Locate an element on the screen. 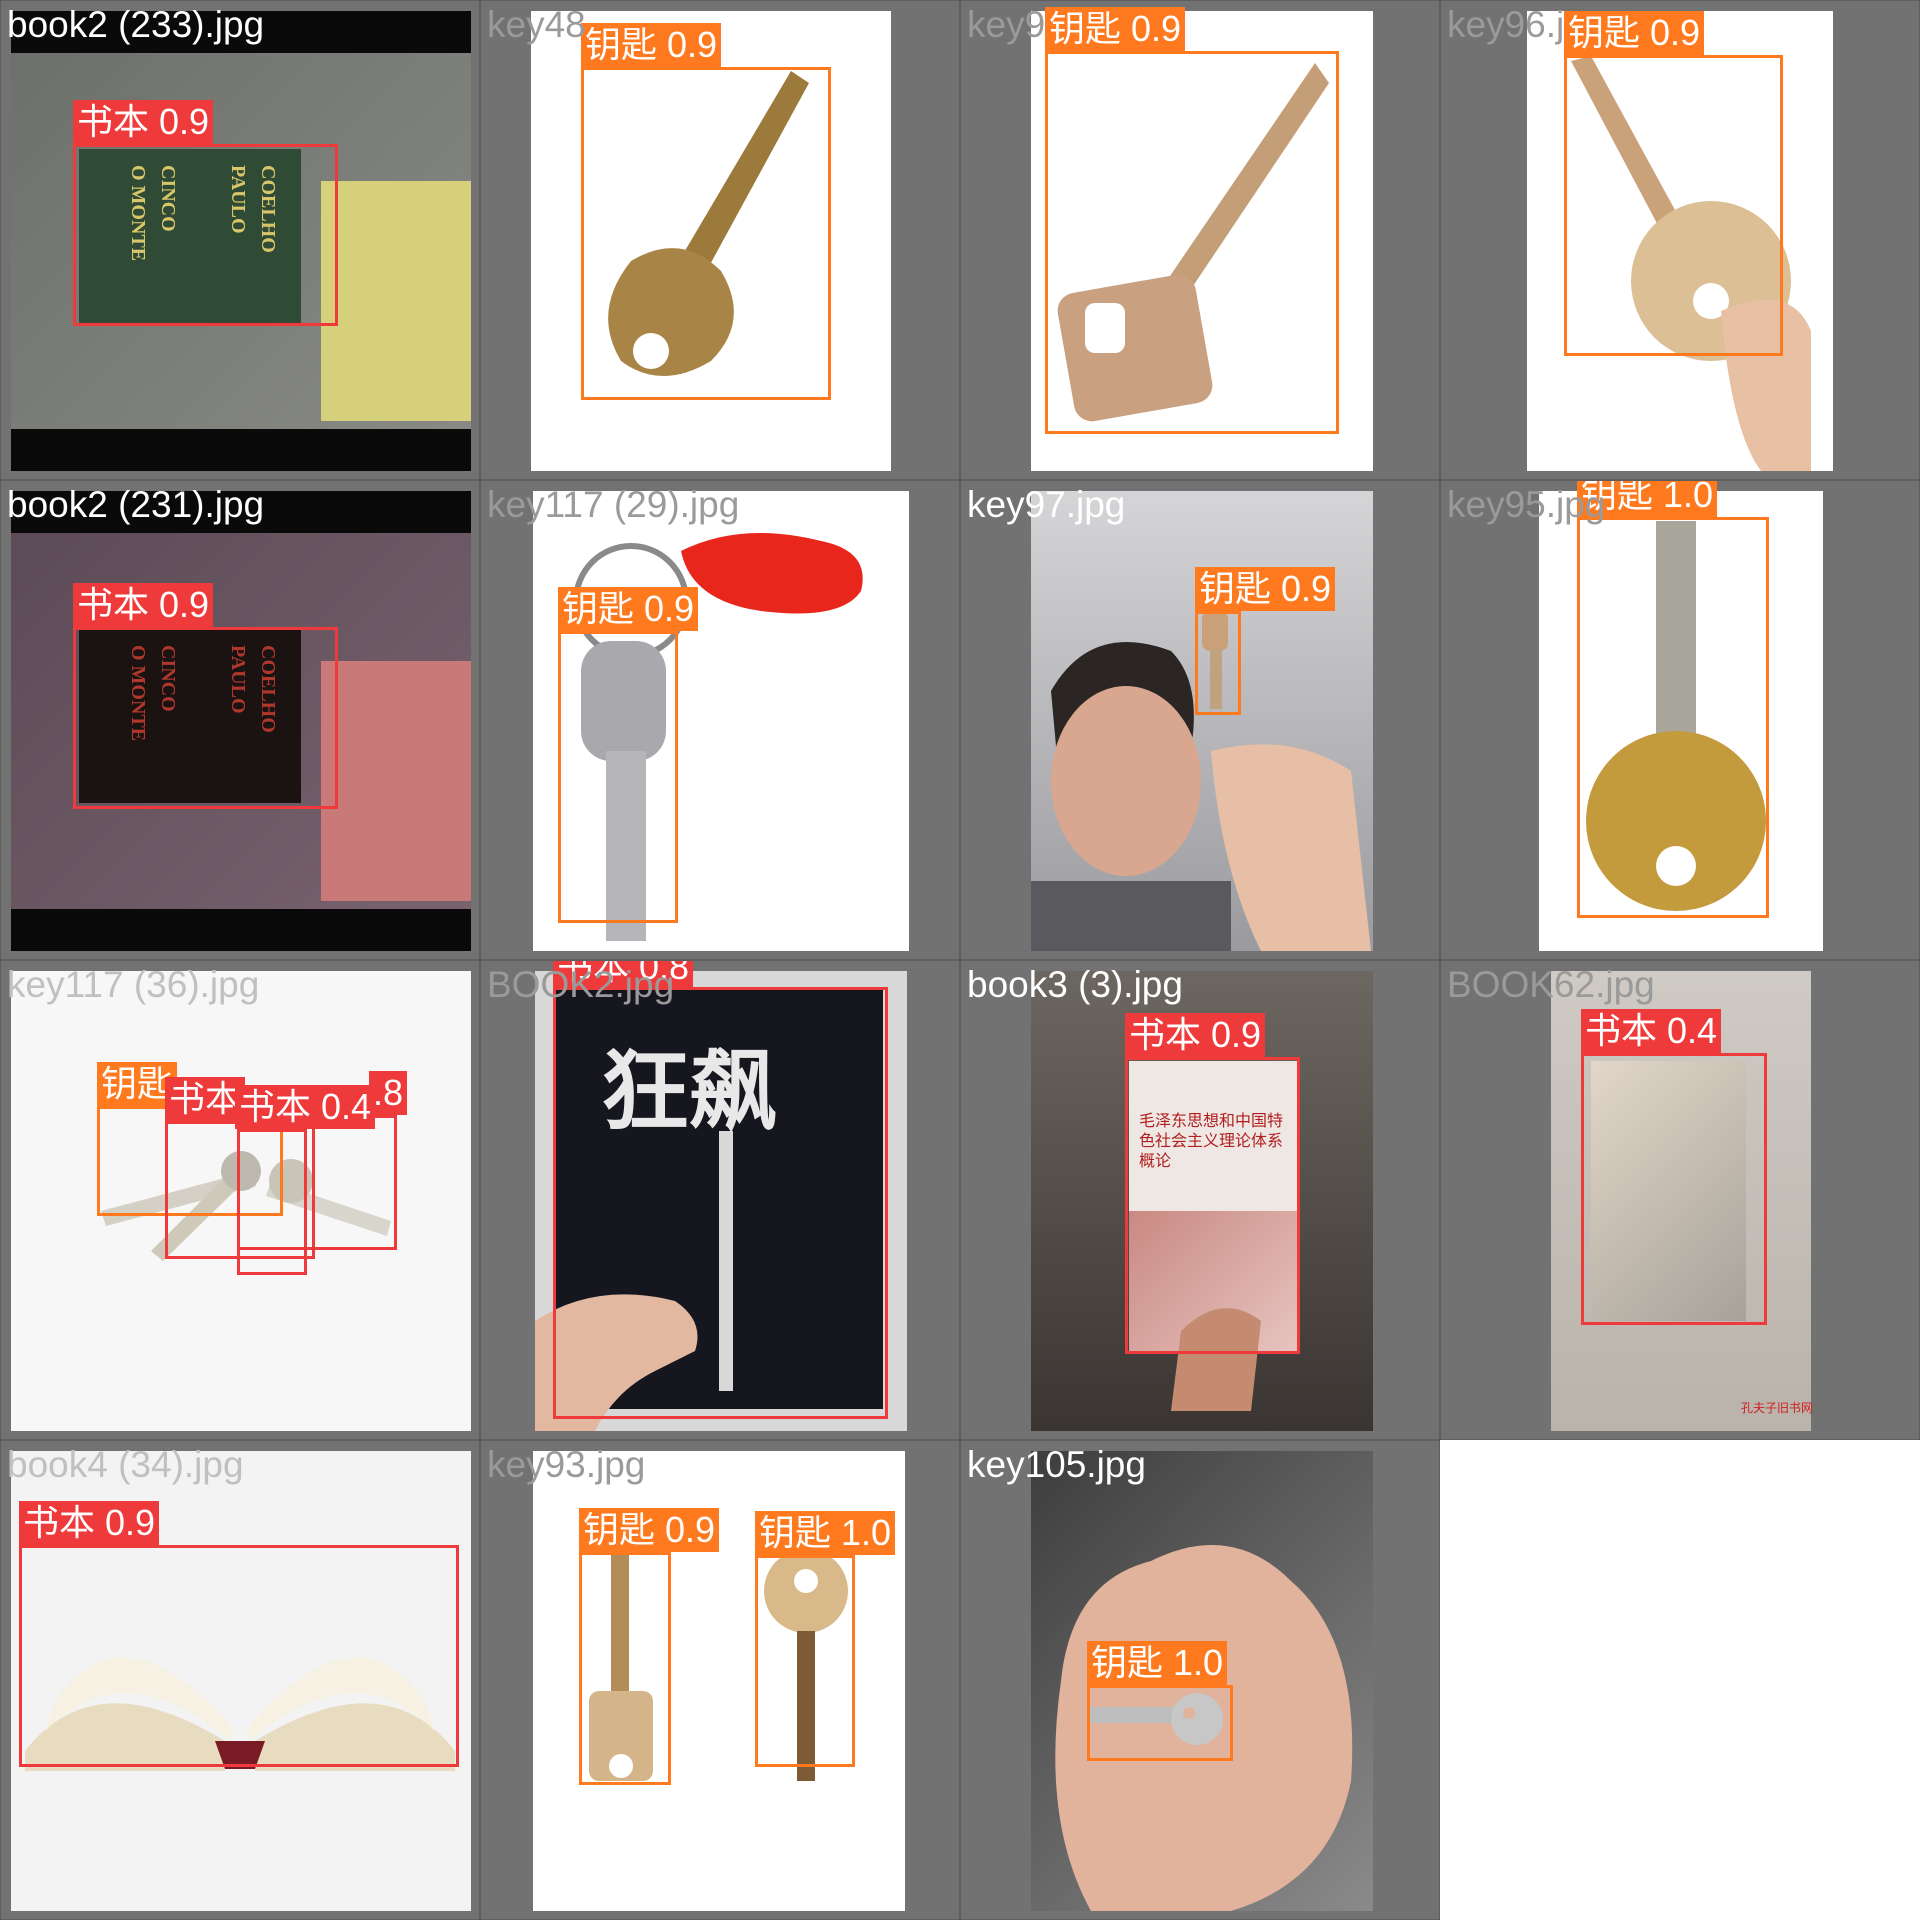 Image resolution: width=1920 pixels, height=1920 pixels. tile-book62: 孔夫子旧书网 BOOK62.jpg 书本 0.4 is located at coordinates (1680, 1200).